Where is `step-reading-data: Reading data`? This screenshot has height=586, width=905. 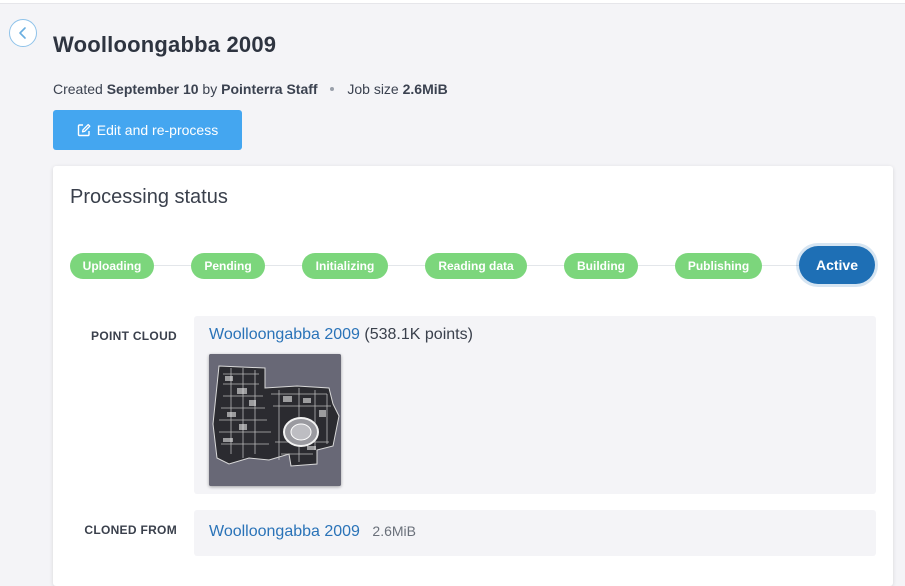
step-reading-data: Reading data is located at coordinates (476, 266).